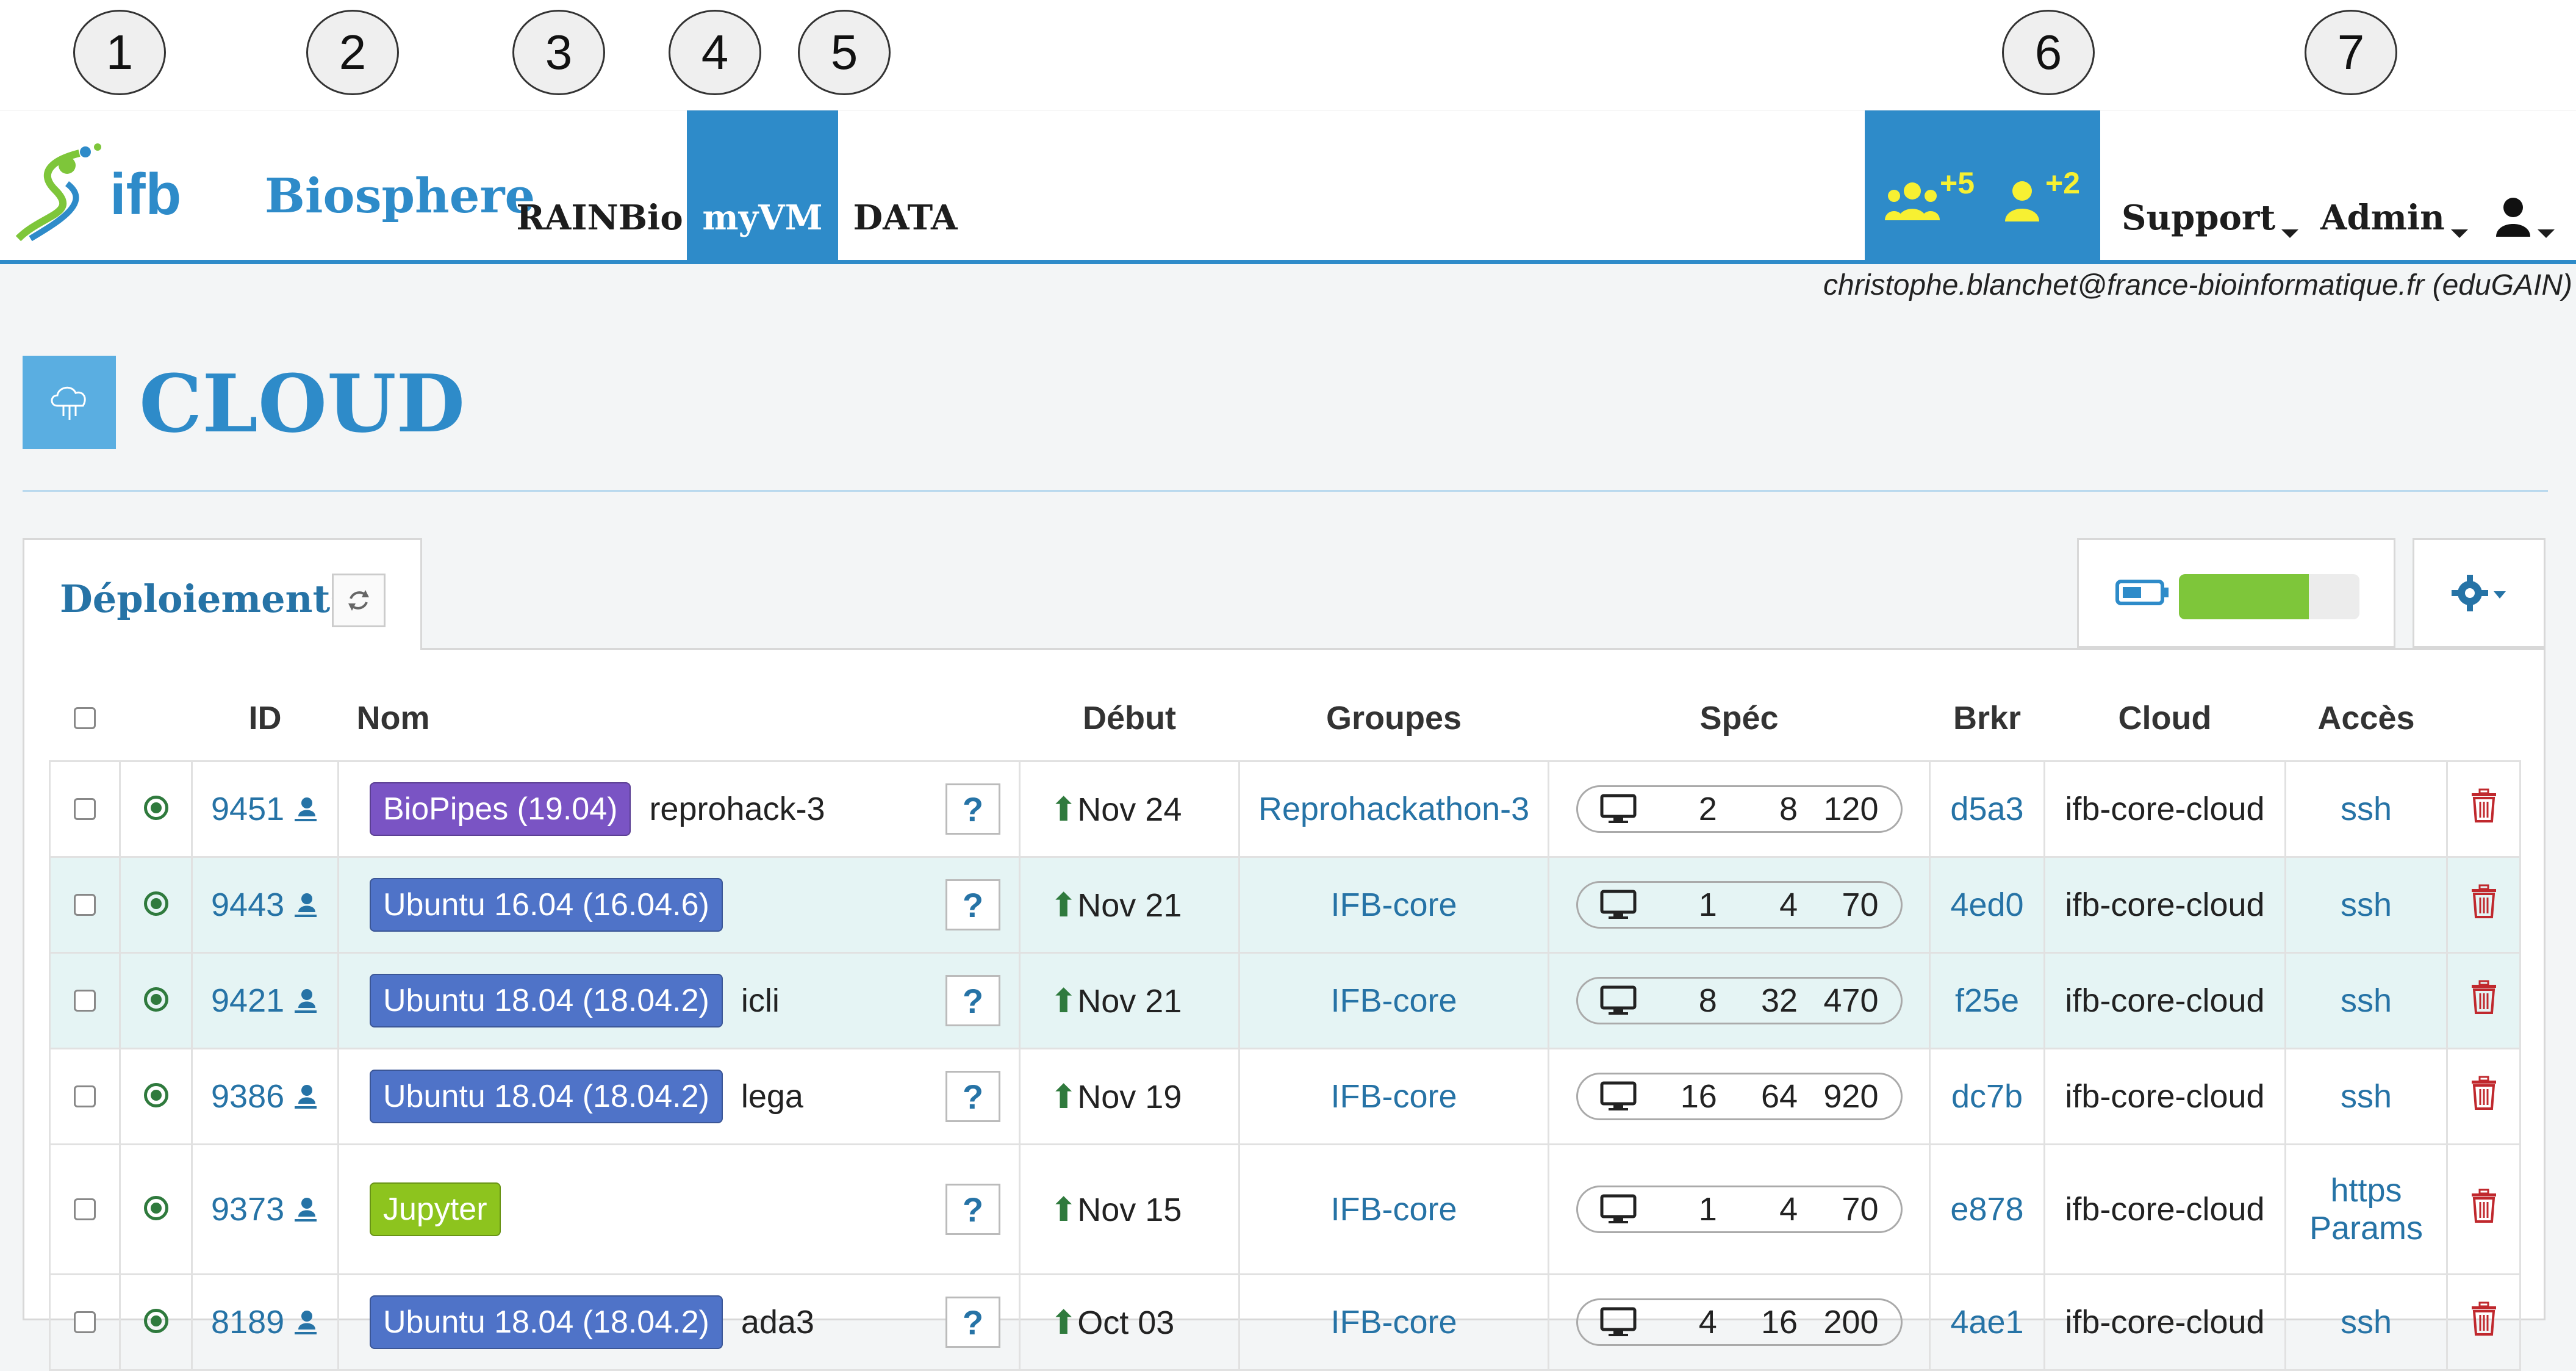  Describe the element at coordinates (501, 809) in the screenshot. I see `appliance-badge: BioPipes (19.04)` at that location.